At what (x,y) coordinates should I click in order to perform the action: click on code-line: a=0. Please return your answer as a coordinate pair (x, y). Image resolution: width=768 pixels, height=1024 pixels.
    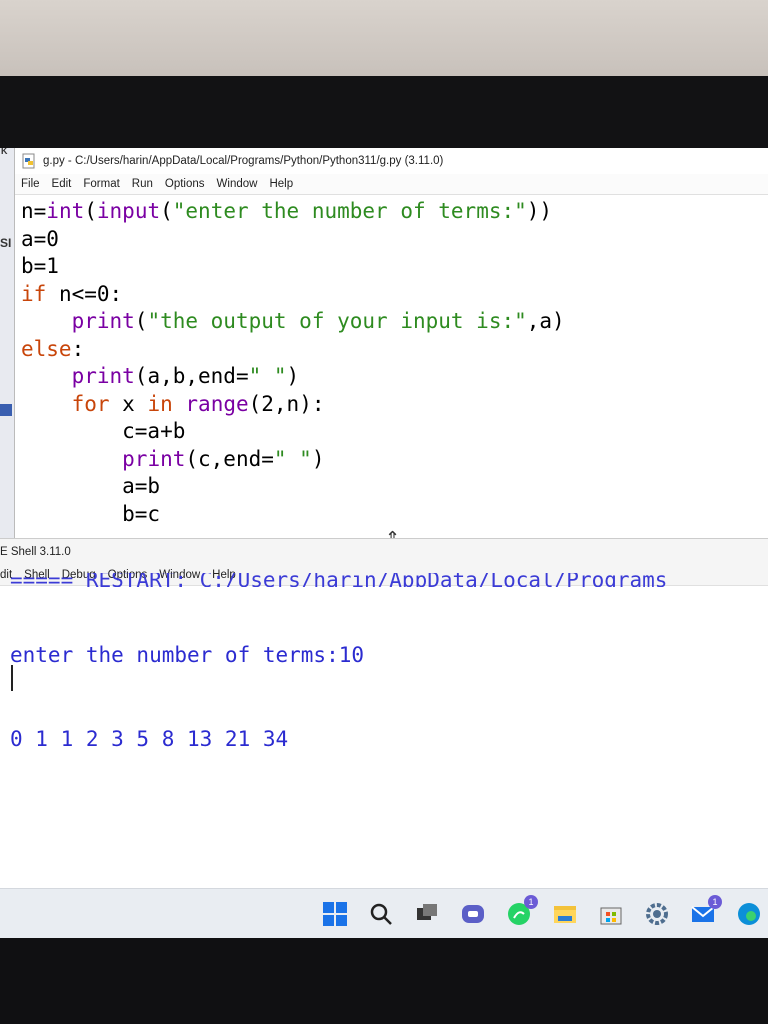
    Looking at the image, I should click on (40, 238).